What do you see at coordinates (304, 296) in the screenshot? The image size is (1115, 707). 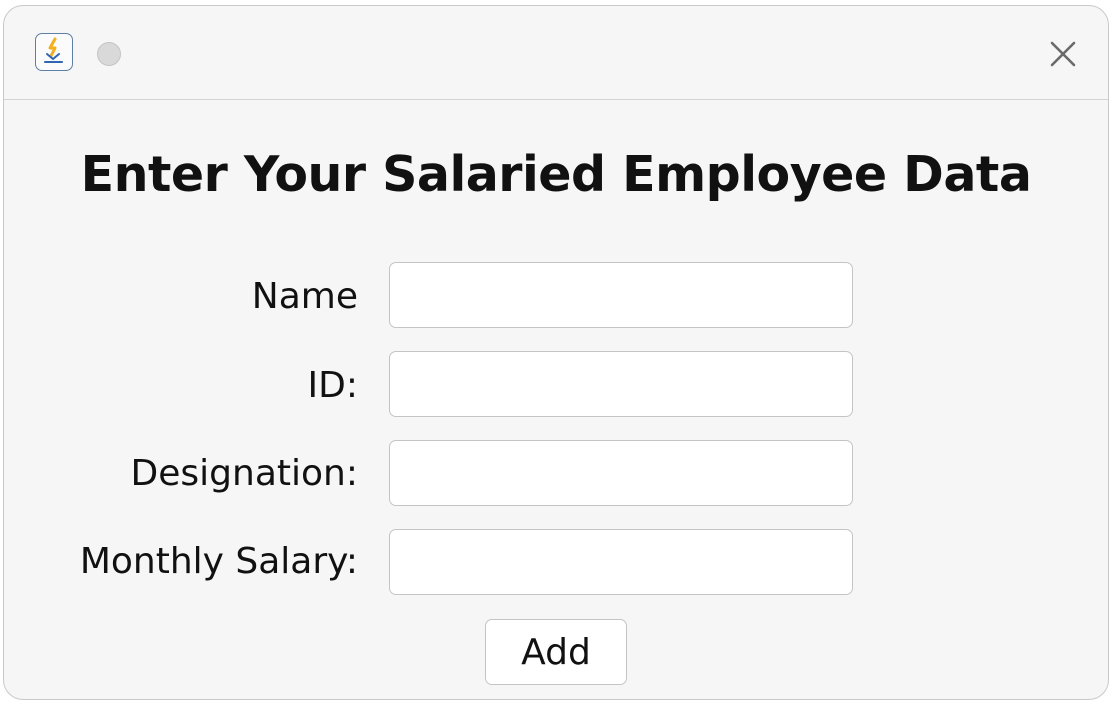 I see `name-label: Name` at bounding box center [304, 296].